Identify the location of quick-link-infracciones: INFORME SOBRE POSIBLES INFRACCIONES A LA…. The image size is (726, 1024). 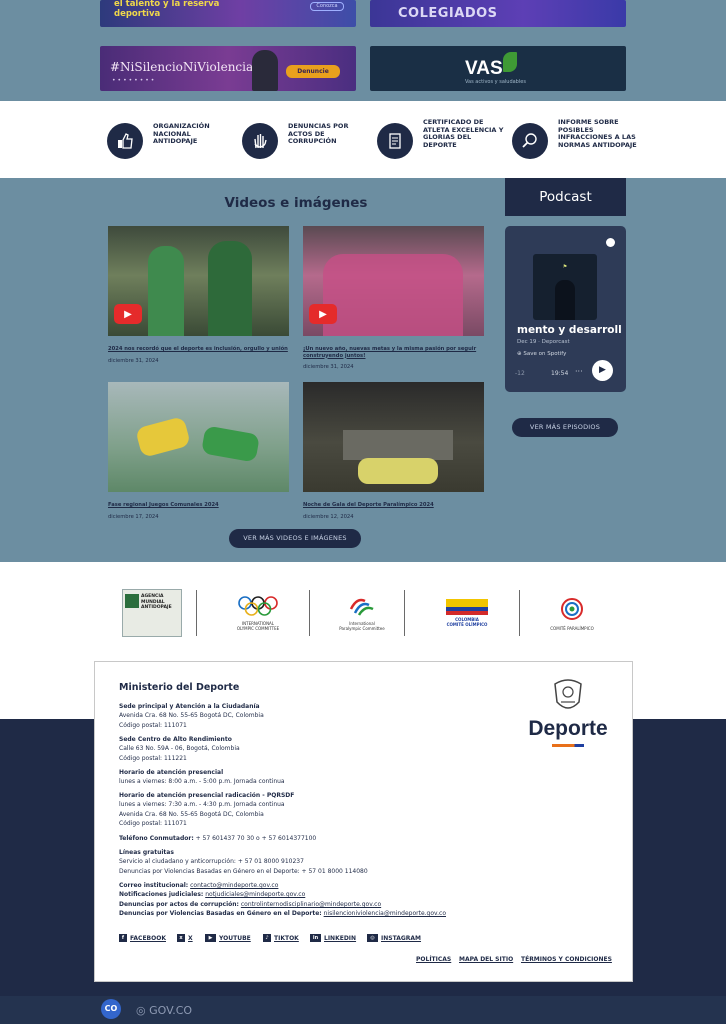
(577, 140).